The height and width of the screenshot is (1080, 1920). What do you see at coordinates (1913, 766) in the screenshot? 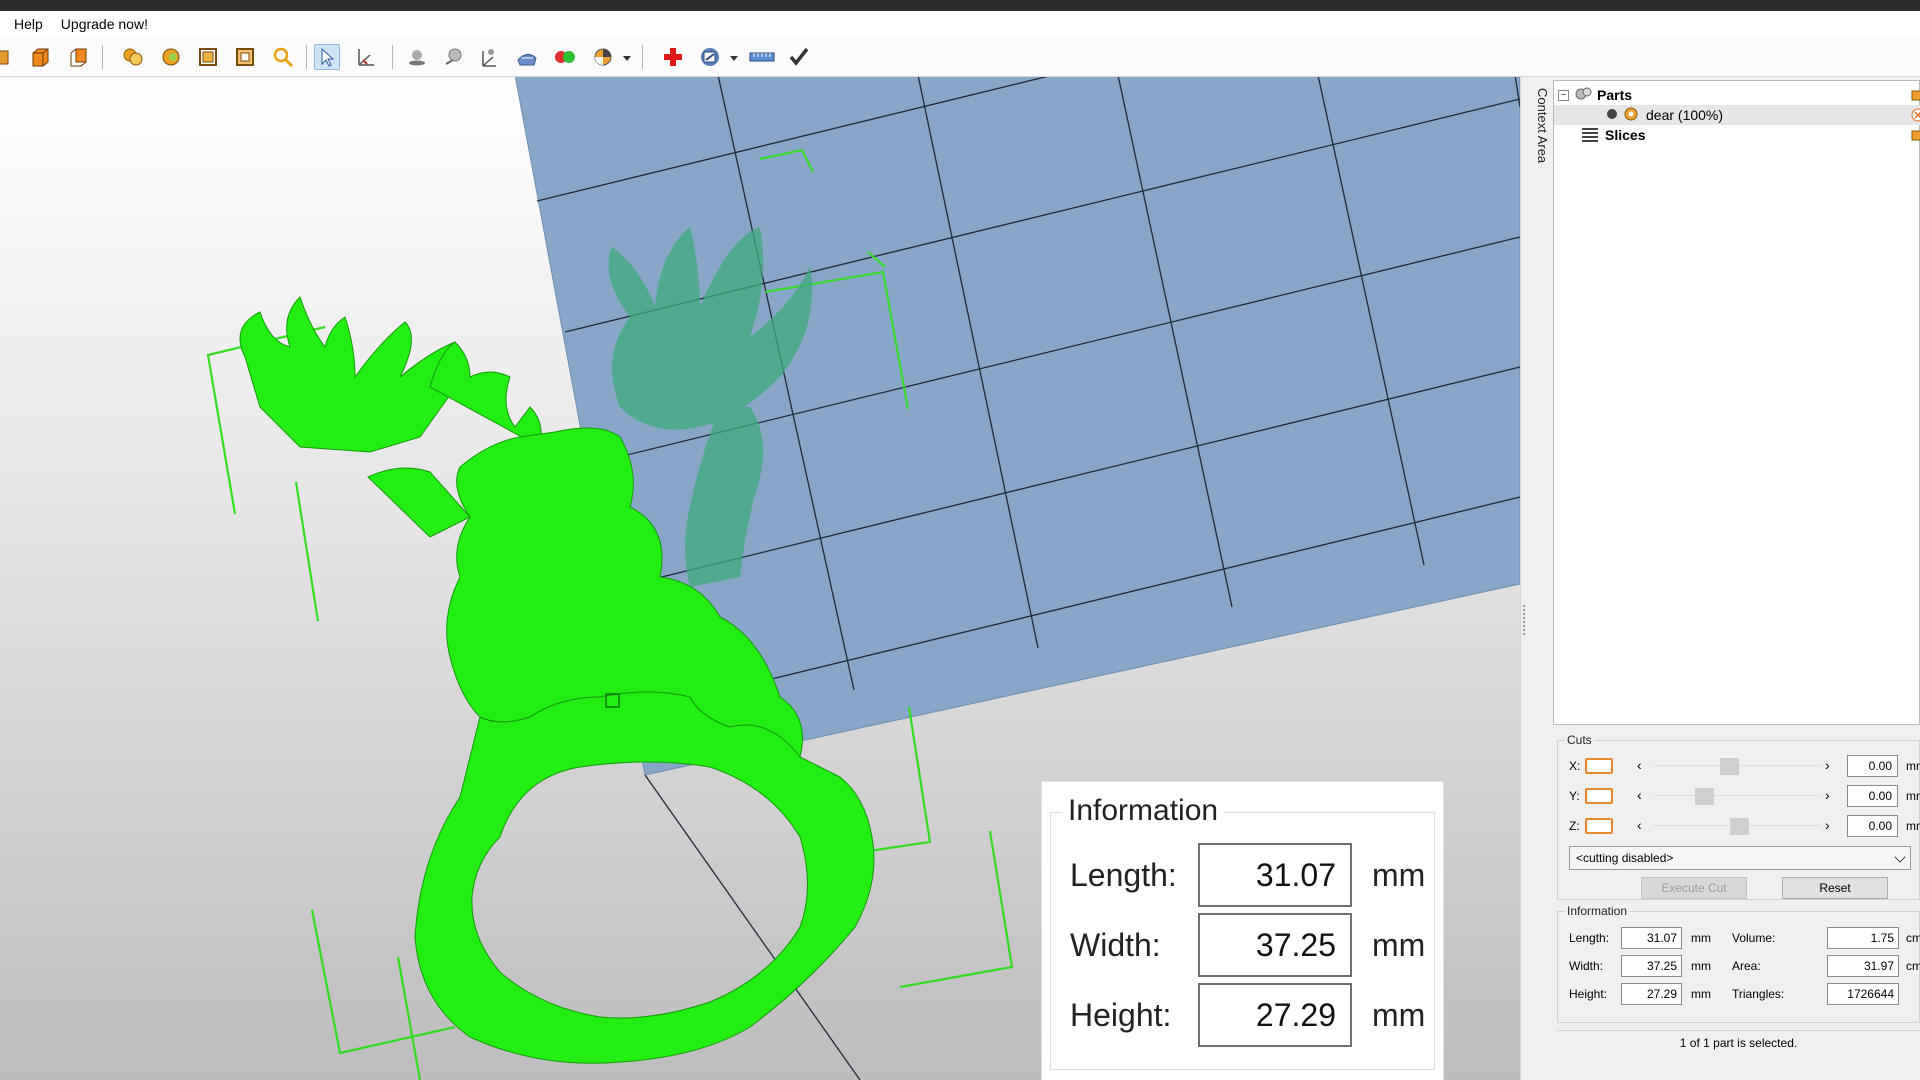
I see `cut-x-unit: mm` at bounding box center [1913, 766].